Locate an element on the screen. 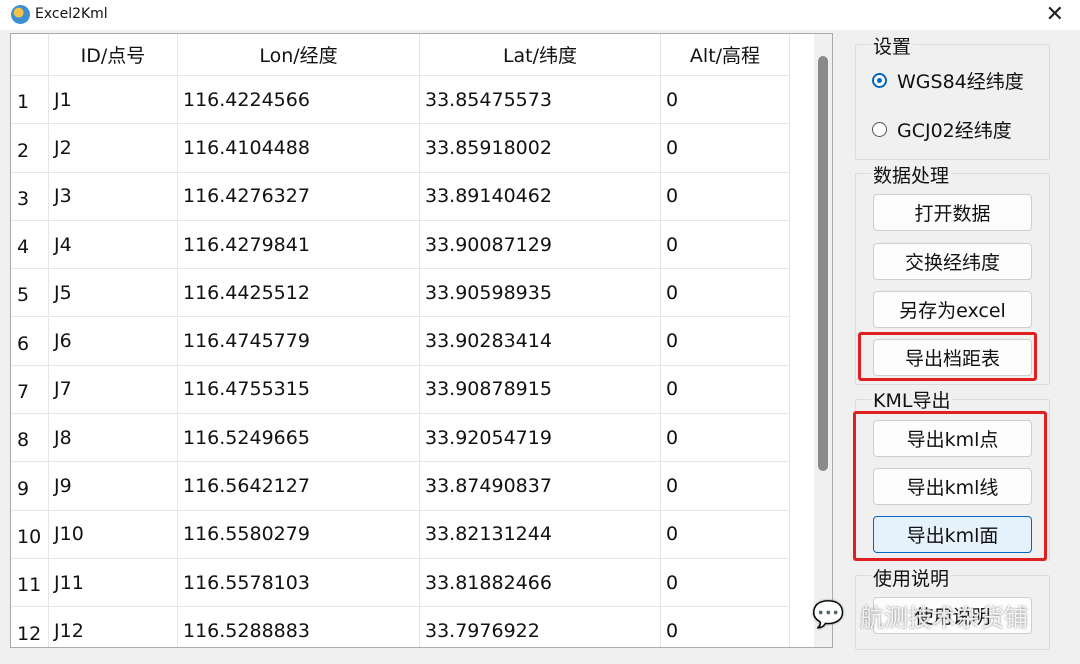 The width and height of the screenshot is (1080, 664). cell-lat: 33.90598935 is located at coordinates (540, 293).